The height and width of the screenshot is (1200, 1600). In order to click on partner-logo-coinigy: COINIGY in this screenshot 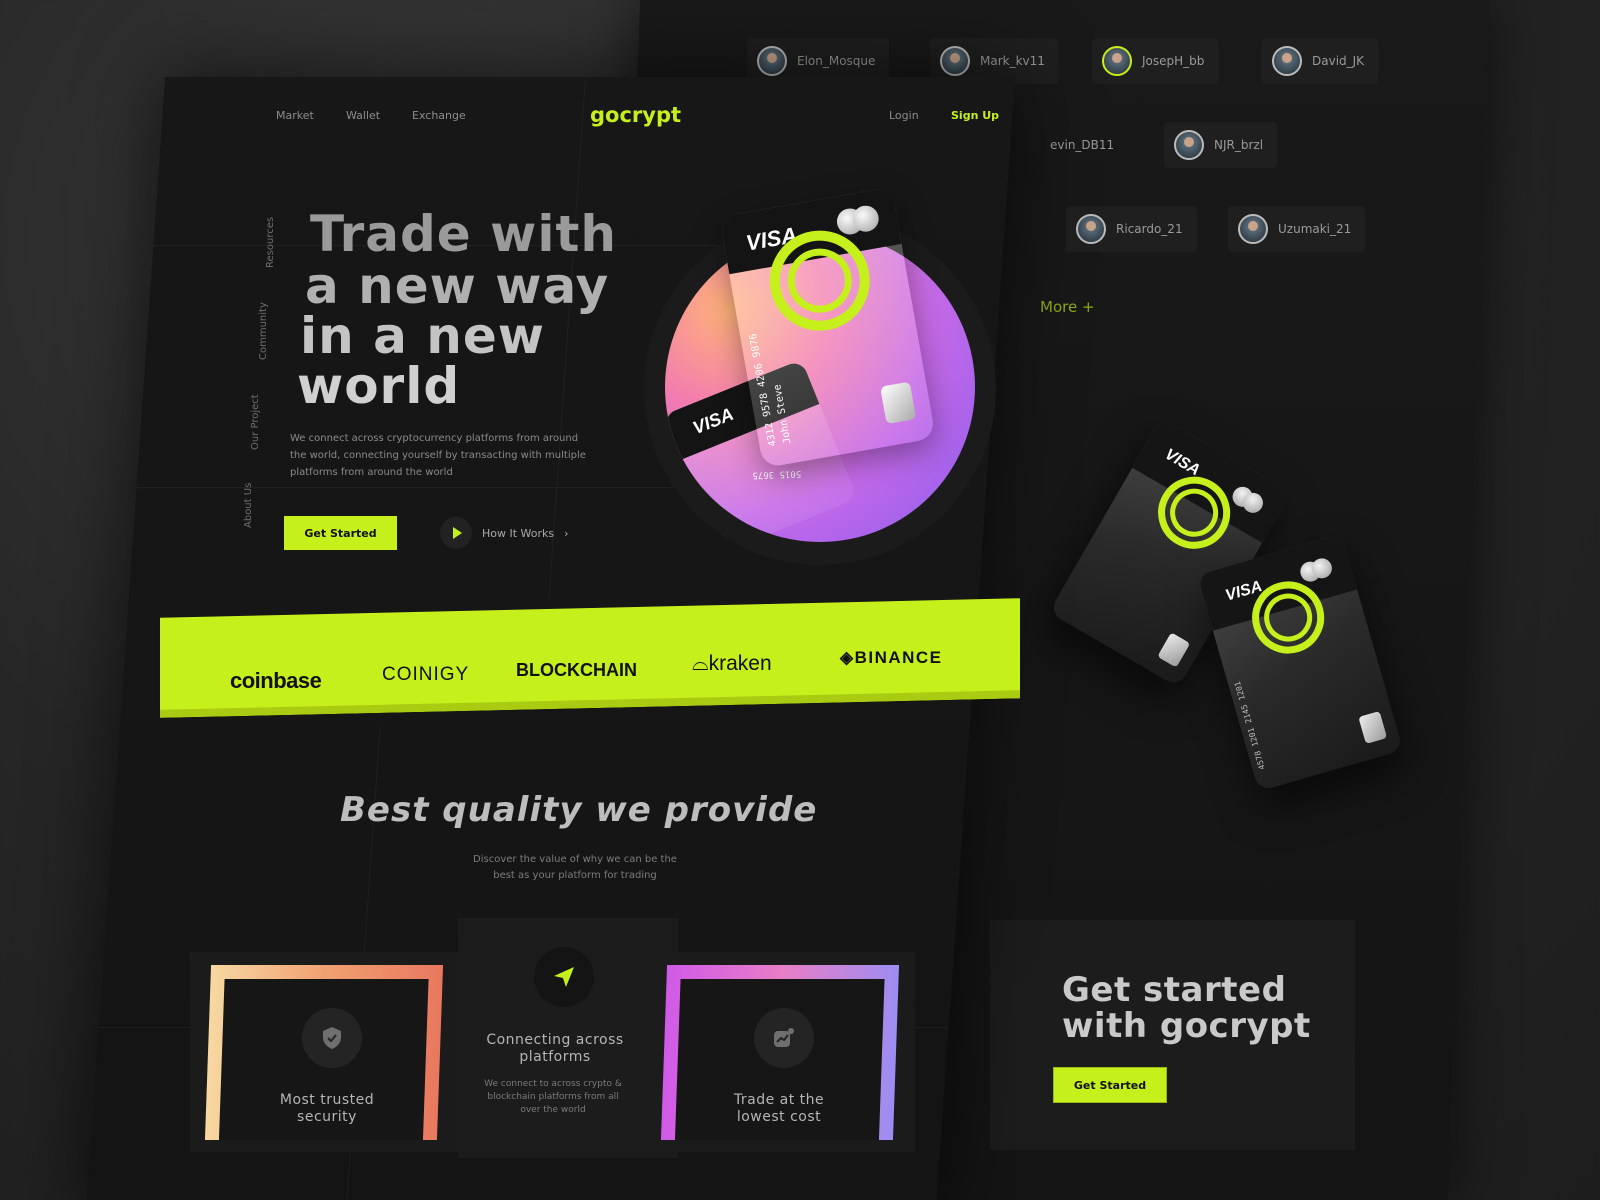, I will do `click(426, 674)`.